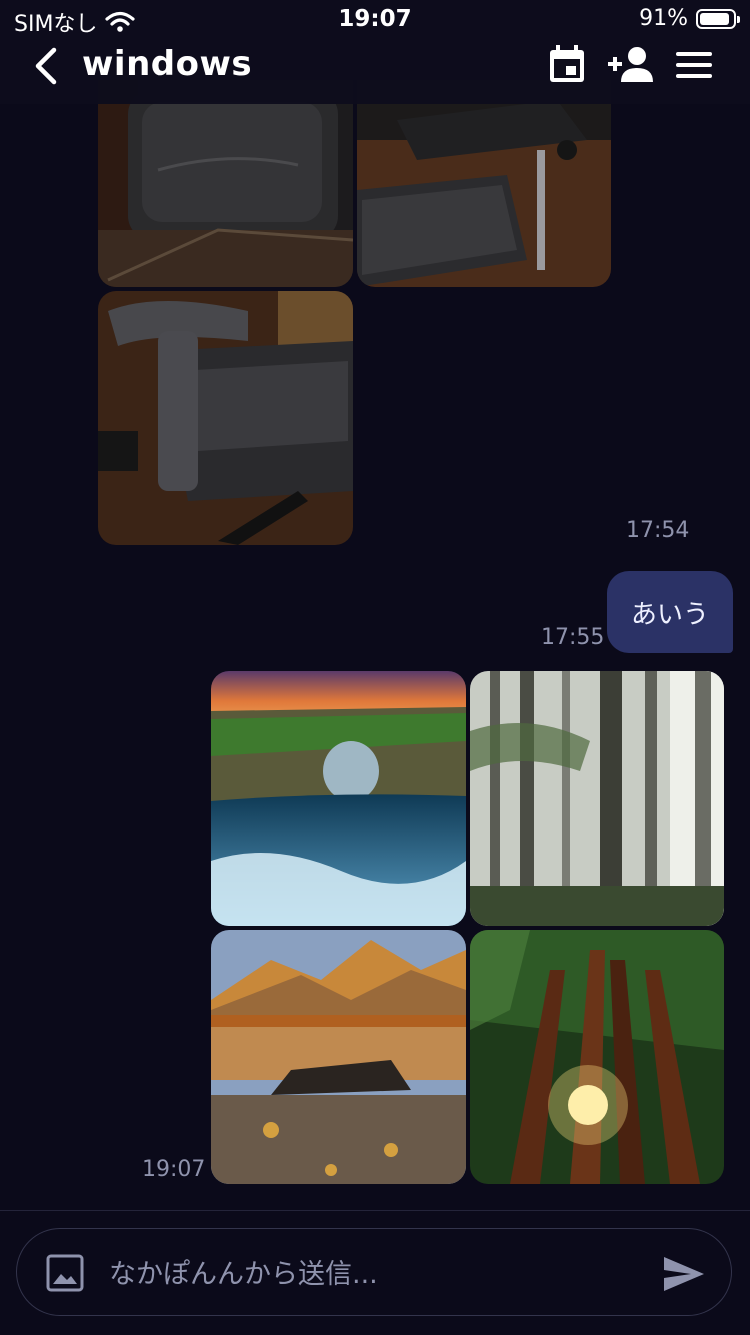  I want to click on chair-headrest-image, so click(225, 183).